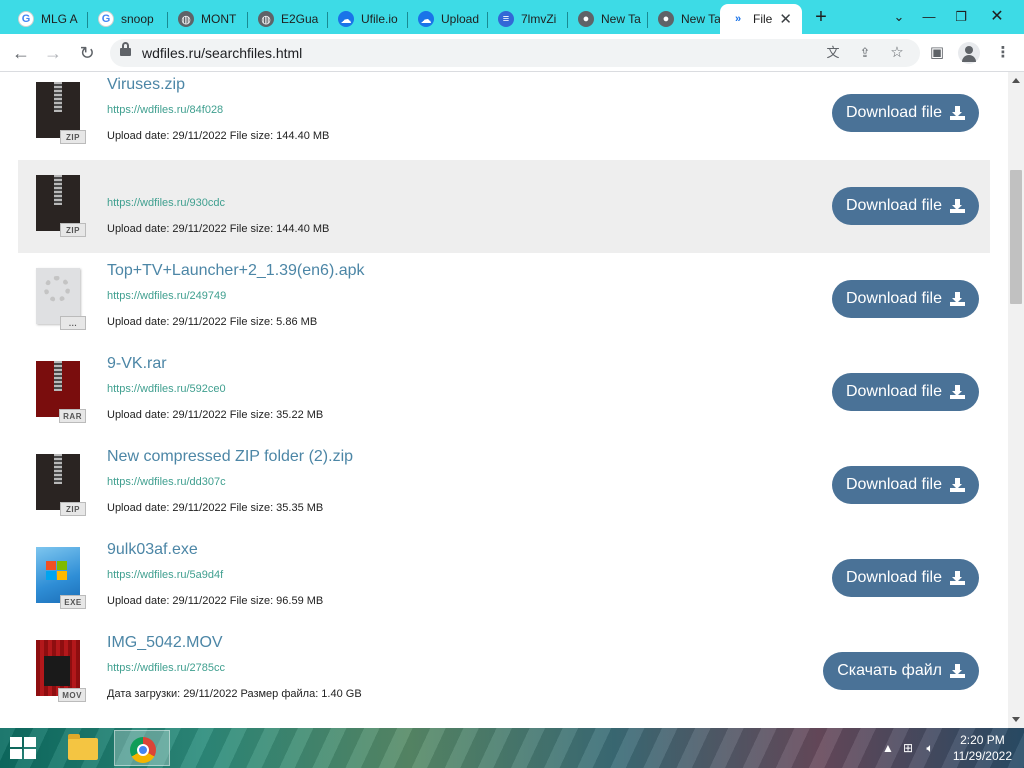 The width and height of the screenshot is (1024, 768). What do you see at coordinates (833, 53) in the screenshot?
I see `translate-icon: 文` at bounding box center [833, 53].